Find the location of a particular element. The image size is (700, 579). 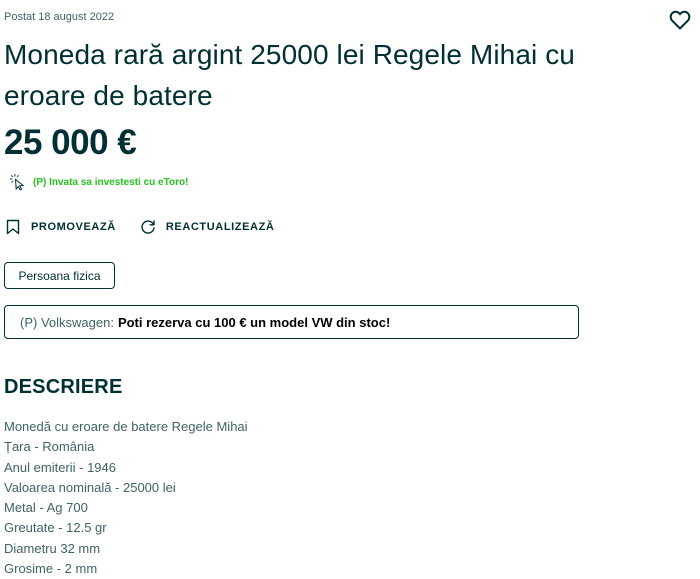

listing-actions: PROMOVEAZĂ REACTUALIZEAZĂ is located at coordinates (151, 227).